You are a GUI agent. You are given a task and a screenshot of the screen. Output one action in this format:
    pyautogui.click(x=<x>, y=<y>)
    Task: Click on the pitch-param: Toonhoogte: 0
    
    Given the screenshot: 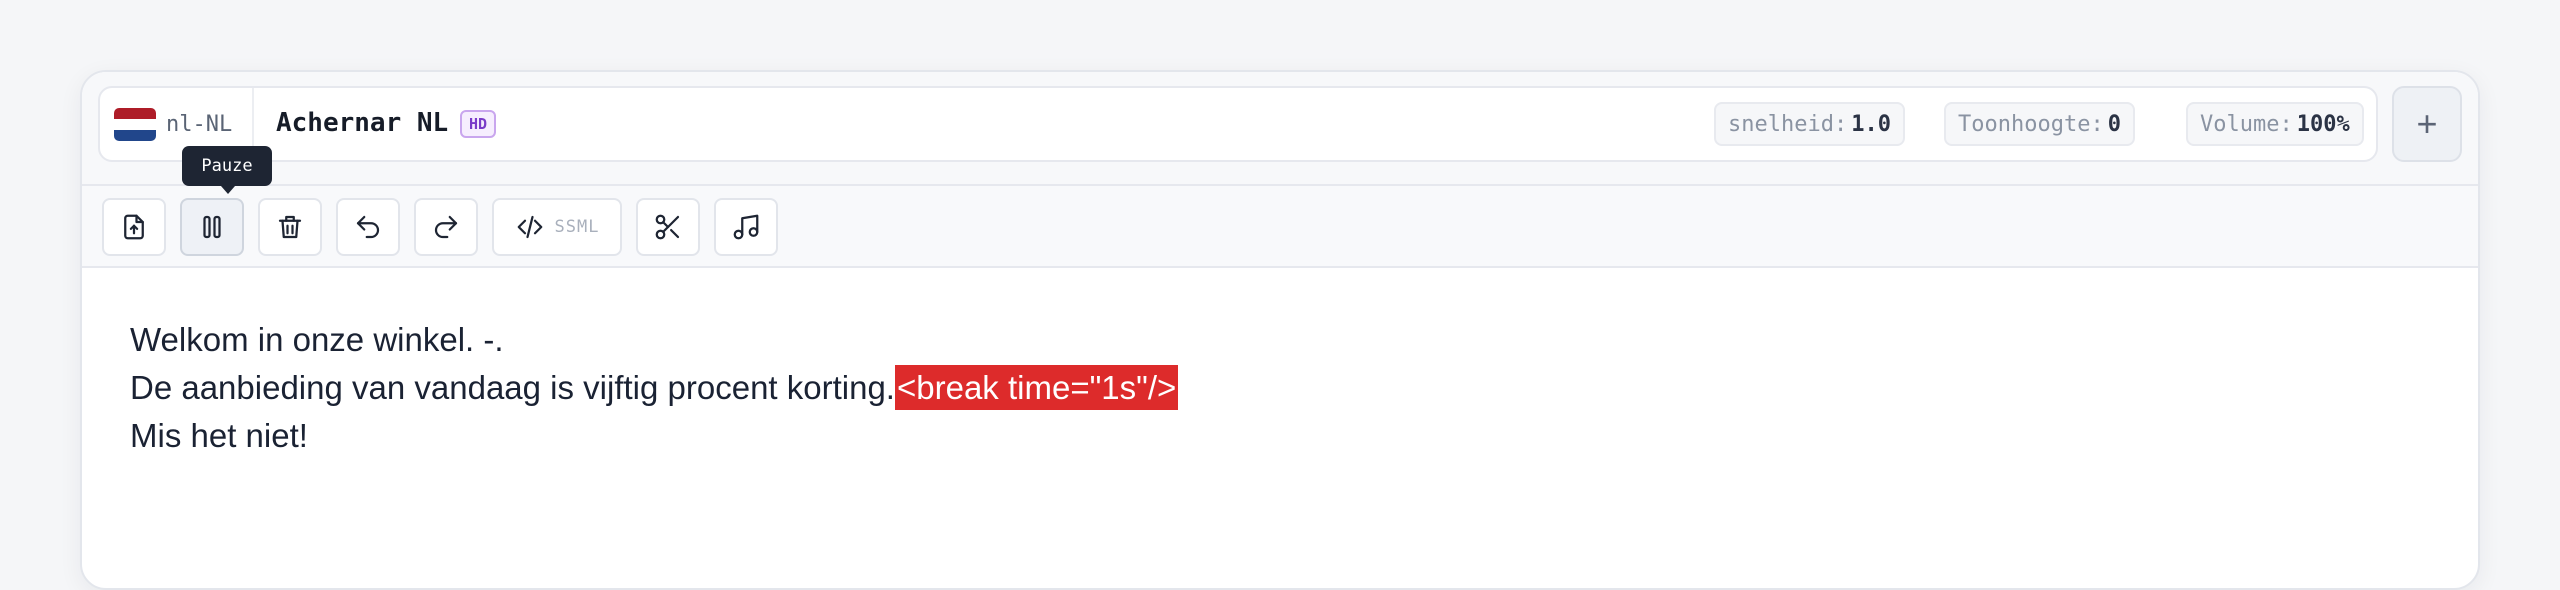 What is the action you would take?
    pyautogui.click(x=2039, y=124)
    